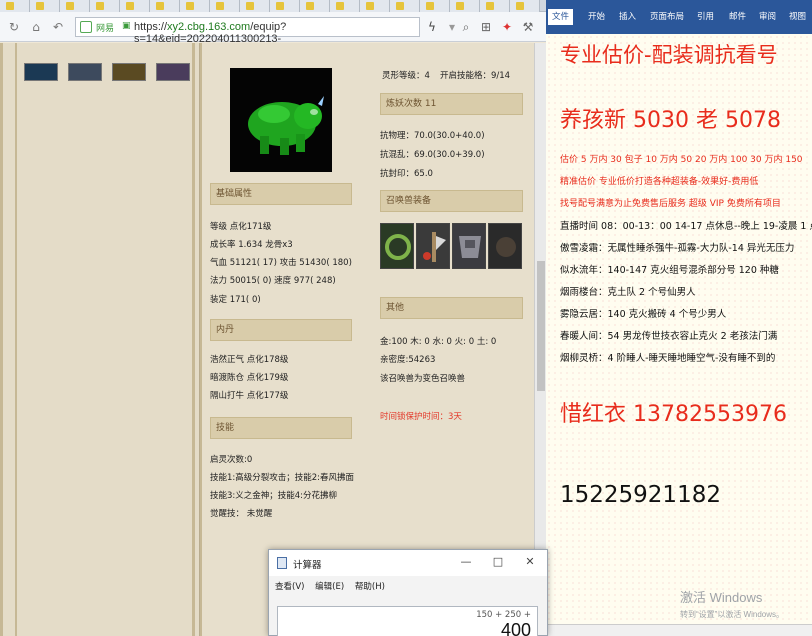  What do you see at coordinates (286, 125) in the screenshot?
I see `green-bear-pet-icon` at bounding box center [286, 125].